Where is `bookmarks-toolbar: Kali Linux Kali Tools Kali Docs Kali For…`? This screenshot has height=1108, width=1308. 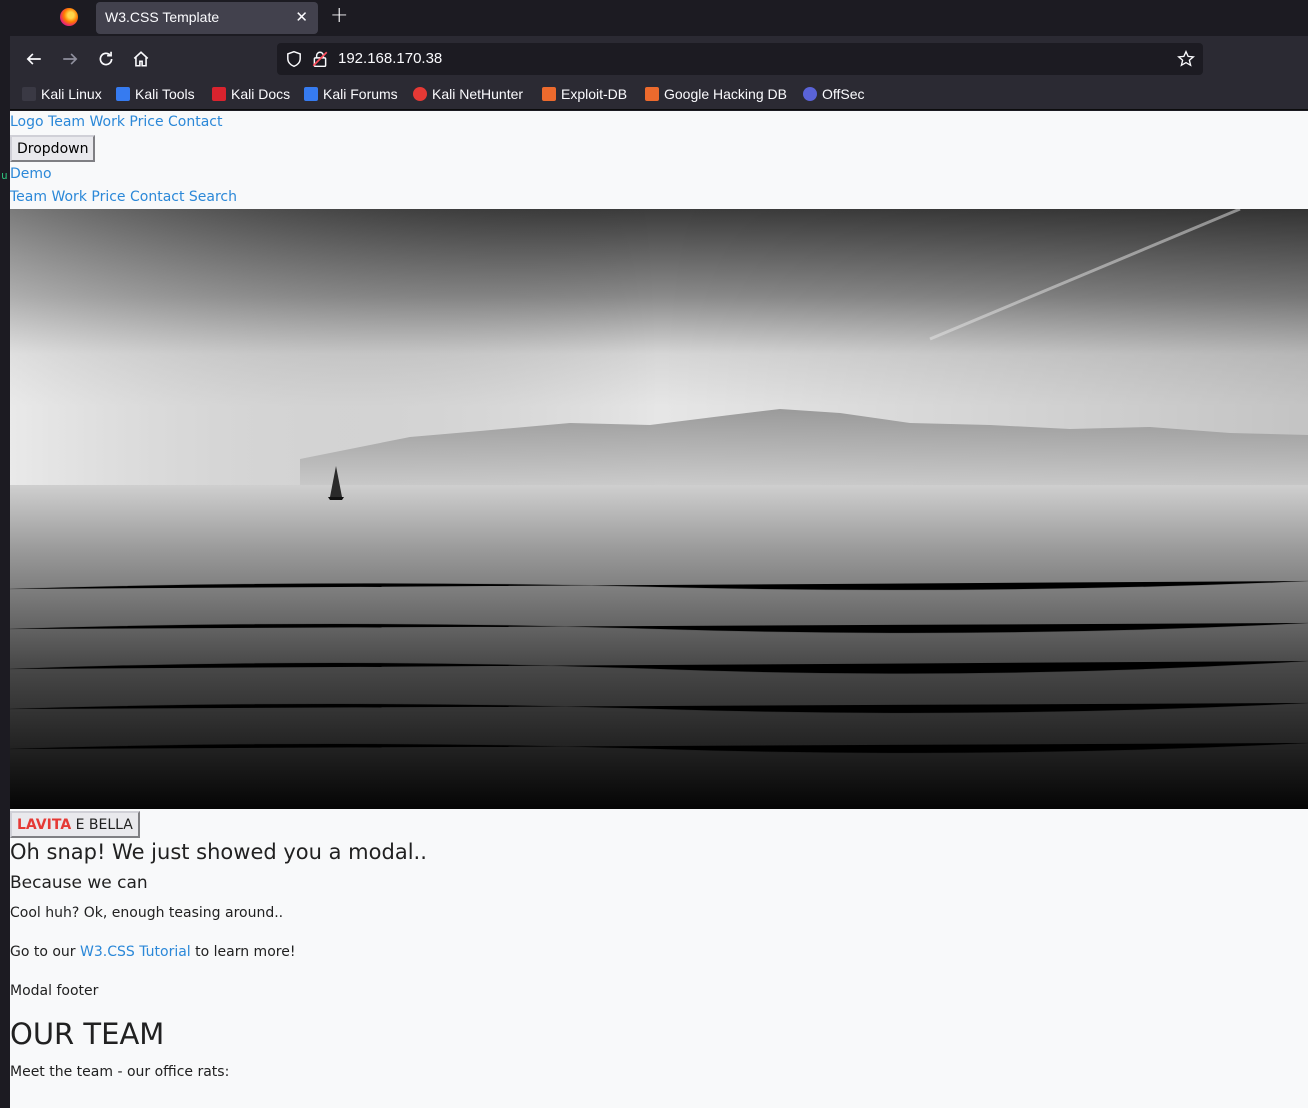 bookmarks-toolbar: Kali Linux Kali Tools Kali Docs Kali For… is located at coordinates (659, 96).